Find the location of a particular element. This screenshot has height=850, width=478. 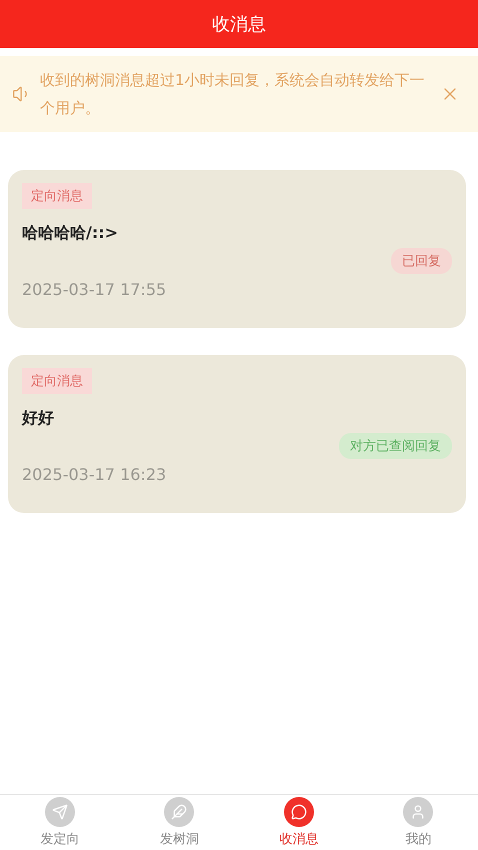

tab-label: 发定向 is located at coordinates (60, 839).